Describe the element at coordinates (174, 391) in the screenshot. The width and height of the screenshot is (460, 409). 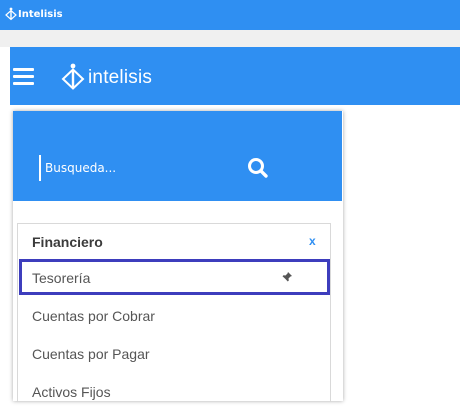
I see `menu-item-activos-fijos: Activos Fijos` at that location.